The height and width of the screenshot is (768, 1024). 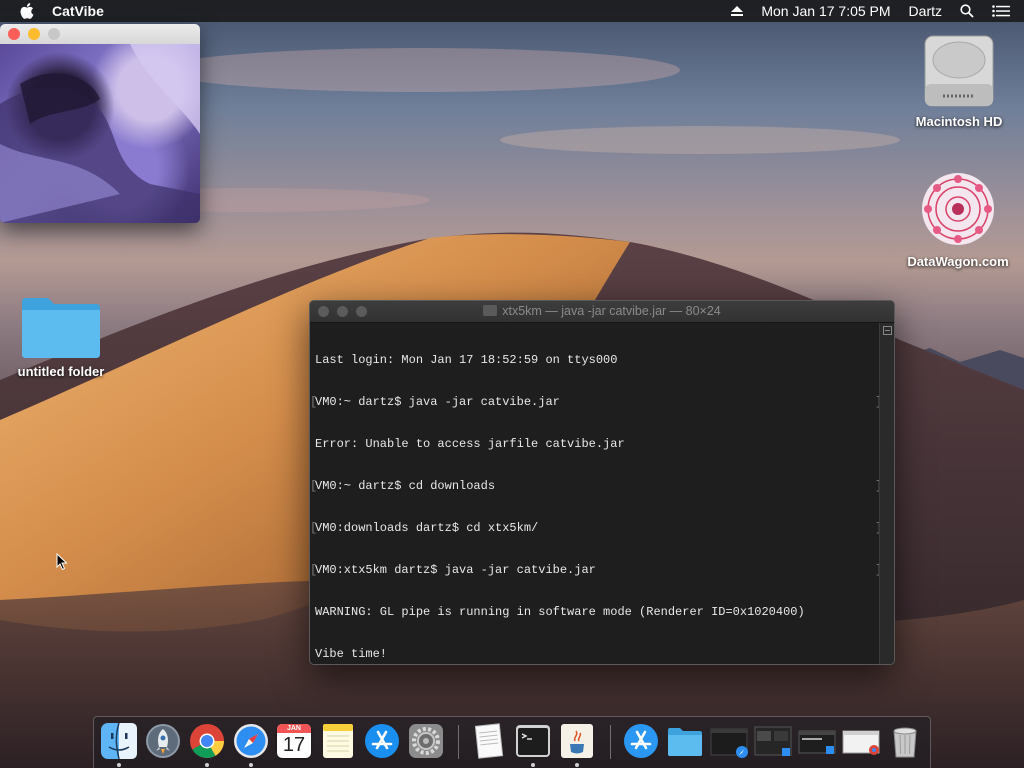 I want to click on dock-notes, so click(x=338, y=741).